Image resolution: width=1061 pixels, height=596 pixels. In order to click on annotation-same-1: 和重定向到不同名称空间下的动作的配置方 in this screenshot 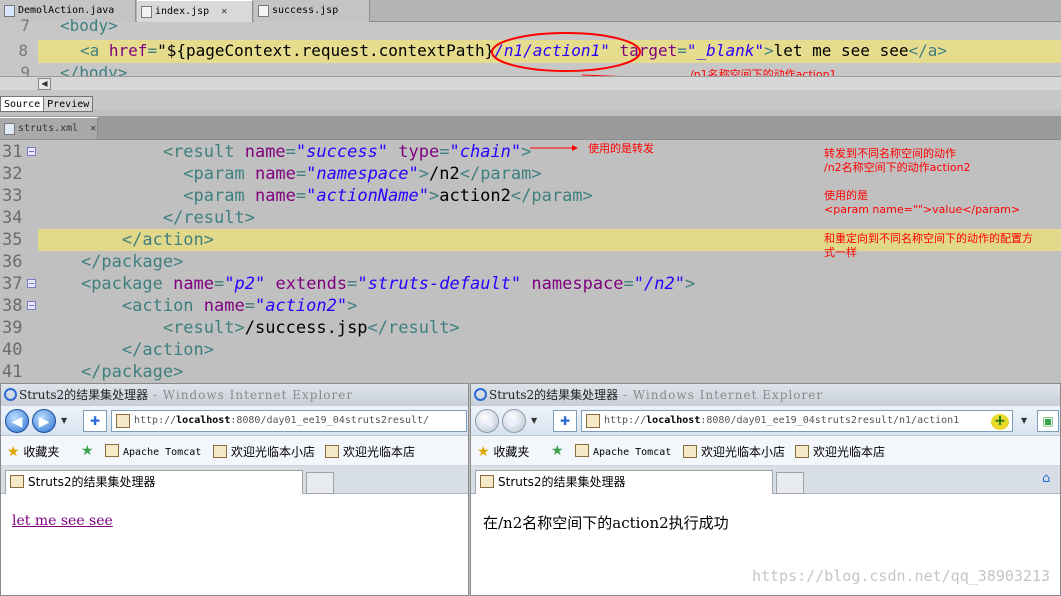, I will do `click(928, 238)`.